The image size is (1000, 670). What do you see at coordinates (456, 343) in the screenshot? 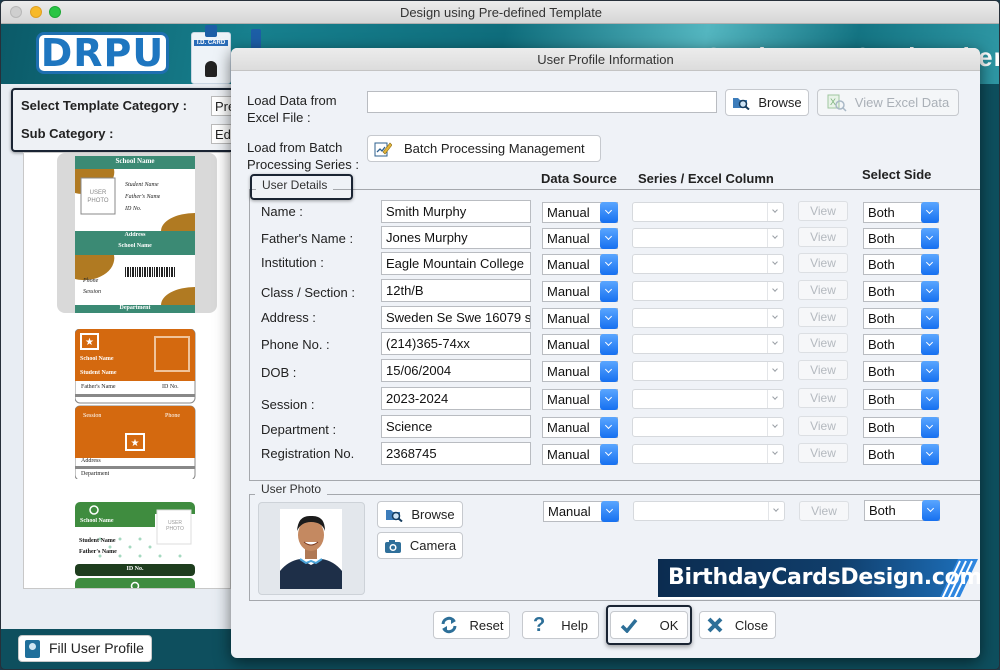
I see `field-value-input: (214)365-74xx` at bounding box center [456, 343].